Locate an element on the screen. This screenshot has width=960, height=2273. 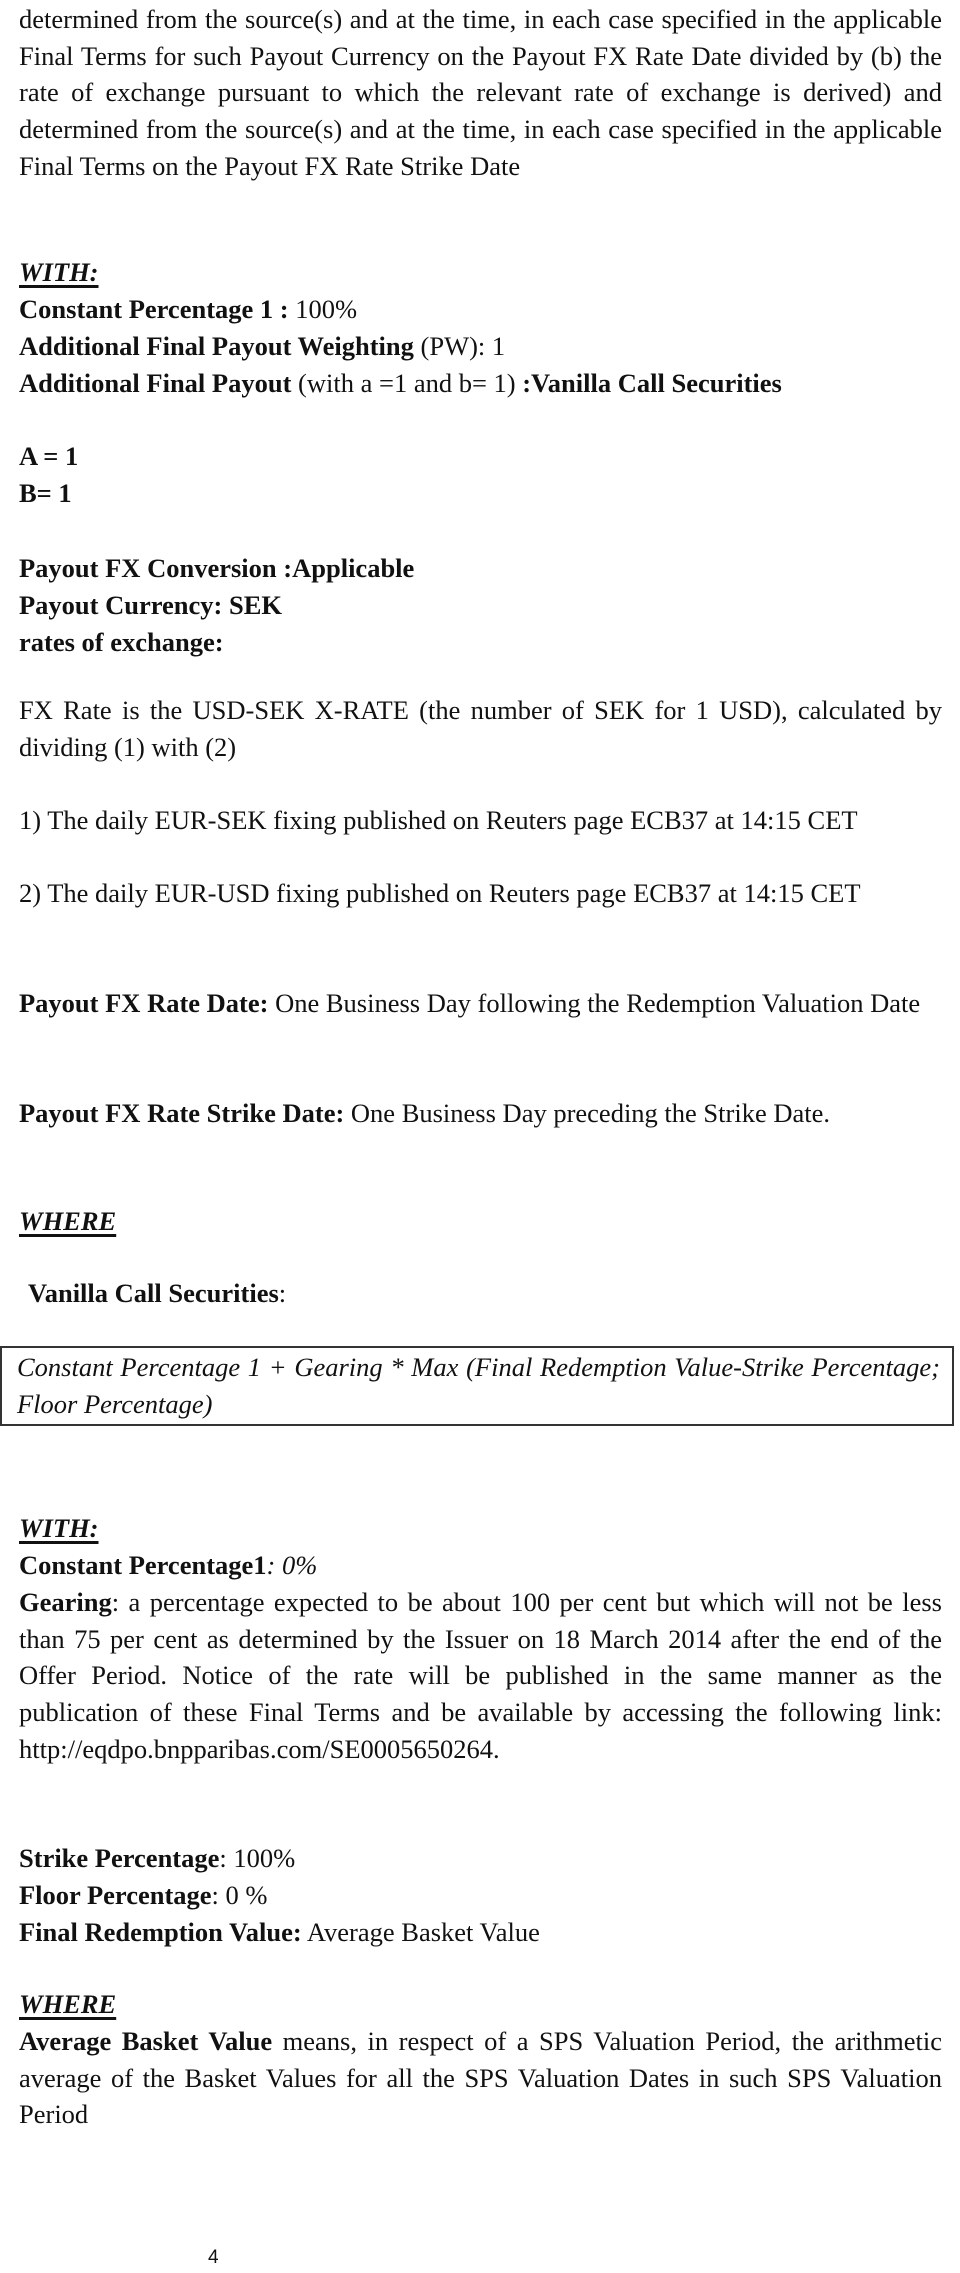
vanilla-call-label: Vanilla Call Securities is located at coordinates (153, 1293).